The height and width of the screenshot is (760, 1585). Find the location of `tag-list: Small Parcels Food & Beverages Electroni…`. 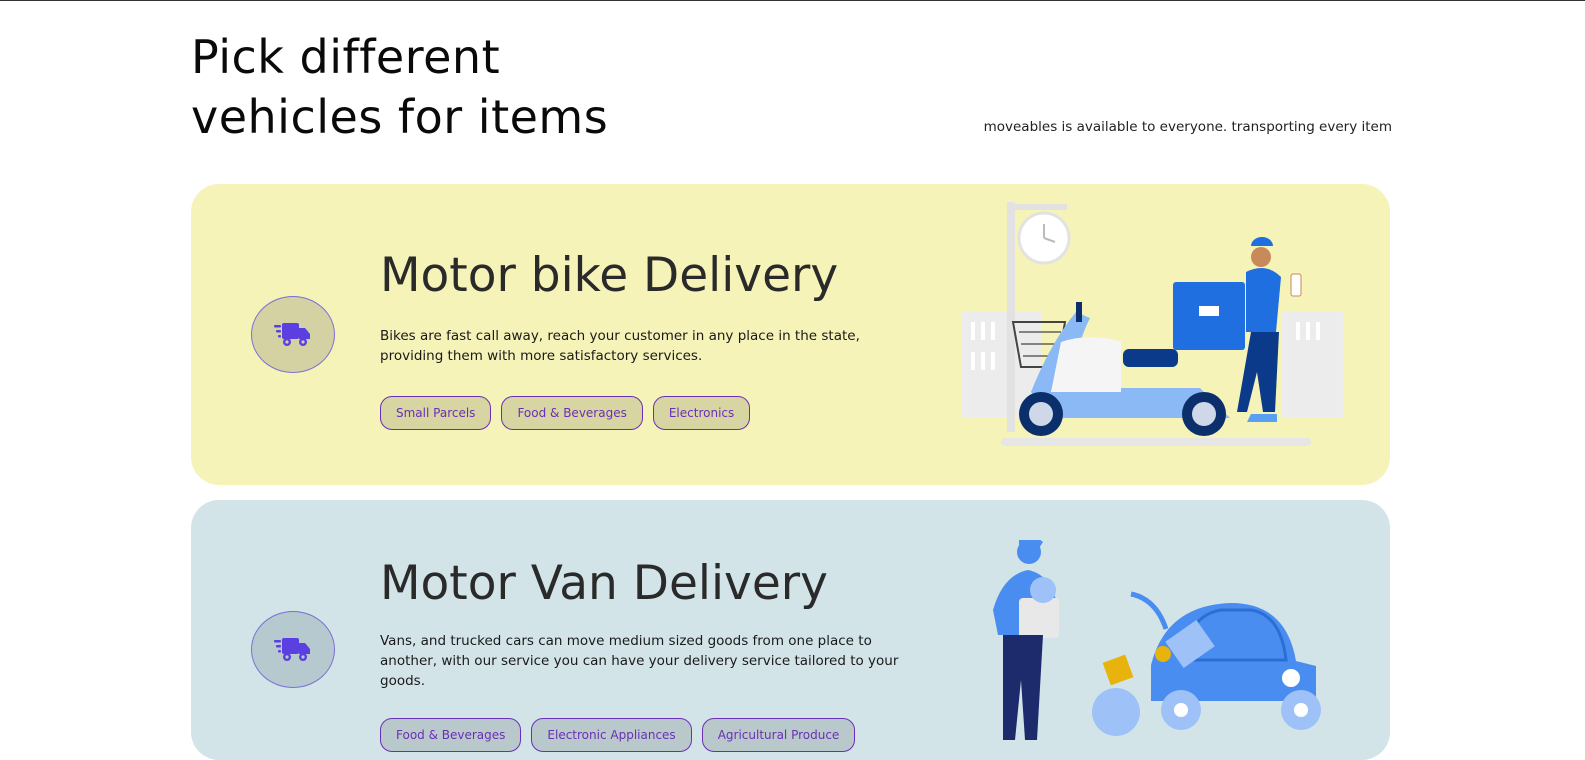

tag-list: Small Parcels Food & Beverages Electroni… is located at coordinates (565, 413).